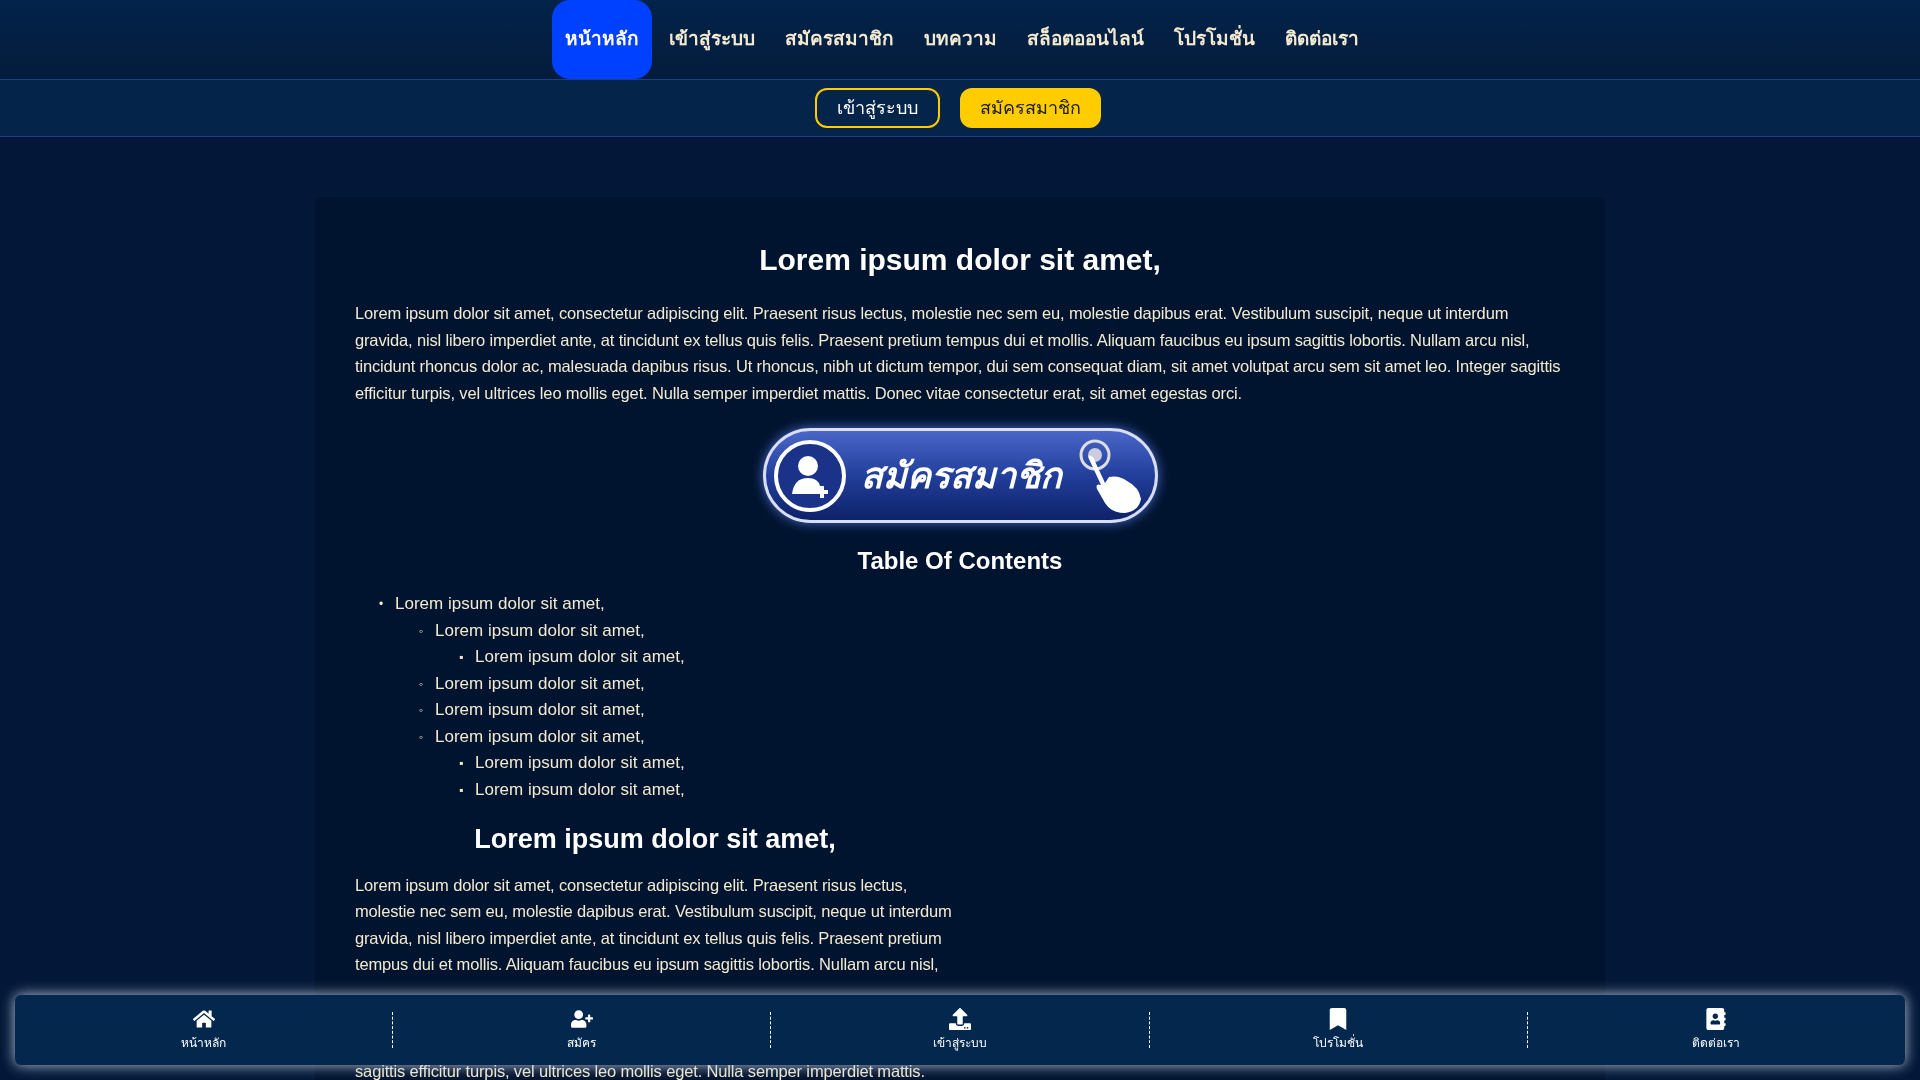 The image size is (1920, 1080). What do you see at coordinates (960, 1019) in the screenshot?
I see `upload-icon` at bounding box center [960, 1019].